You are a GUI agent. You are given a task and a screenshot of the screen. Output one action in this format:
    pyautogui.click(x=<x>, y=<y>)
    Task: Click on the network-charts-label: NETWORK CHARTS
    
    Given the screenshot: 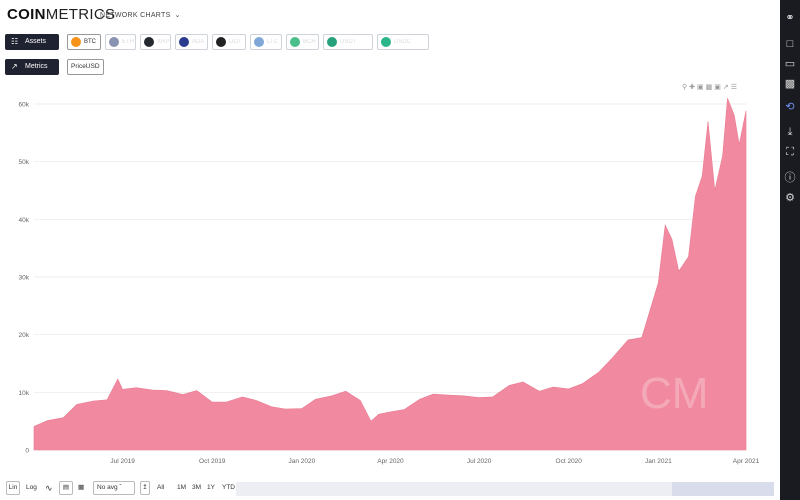 What is the action you would take?
    pyautogui.click(x=135, y=15)
    